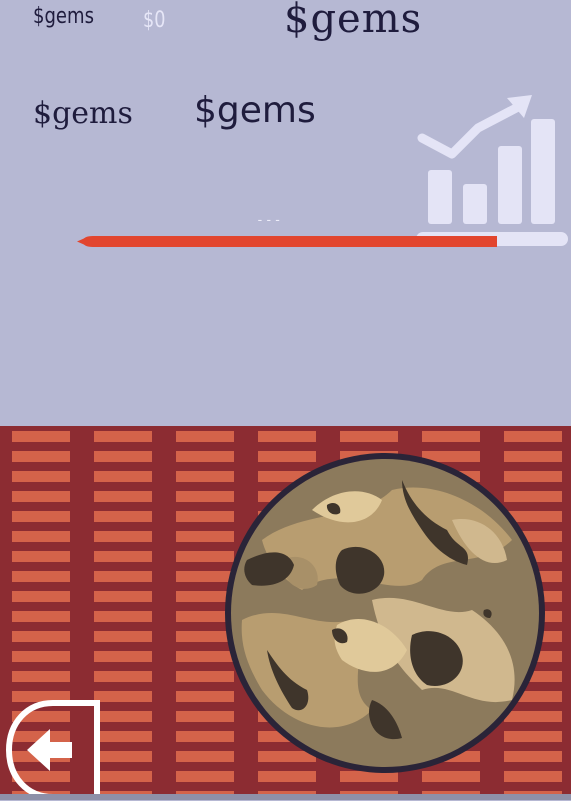 The image size is (571, 801). I want to click on back-button, so click(53, 749).